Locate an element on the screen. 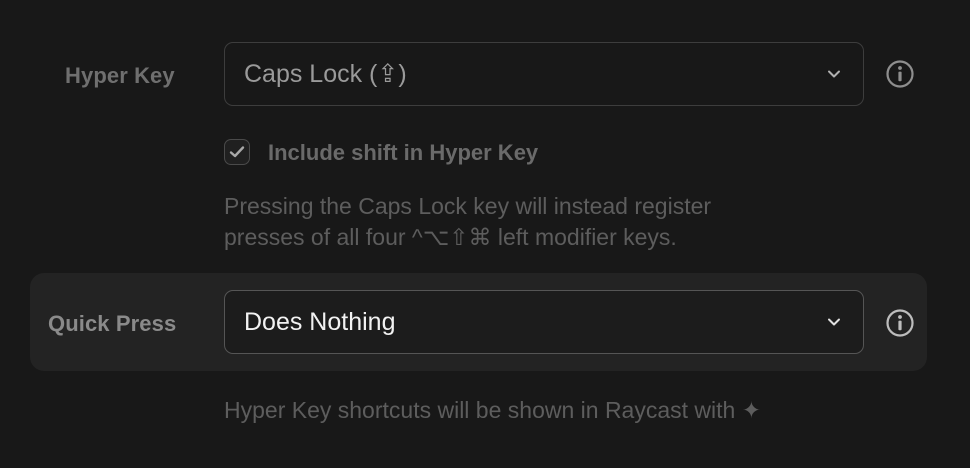  quick-press-select: Does Nothing is located at coordinates (544, 322).